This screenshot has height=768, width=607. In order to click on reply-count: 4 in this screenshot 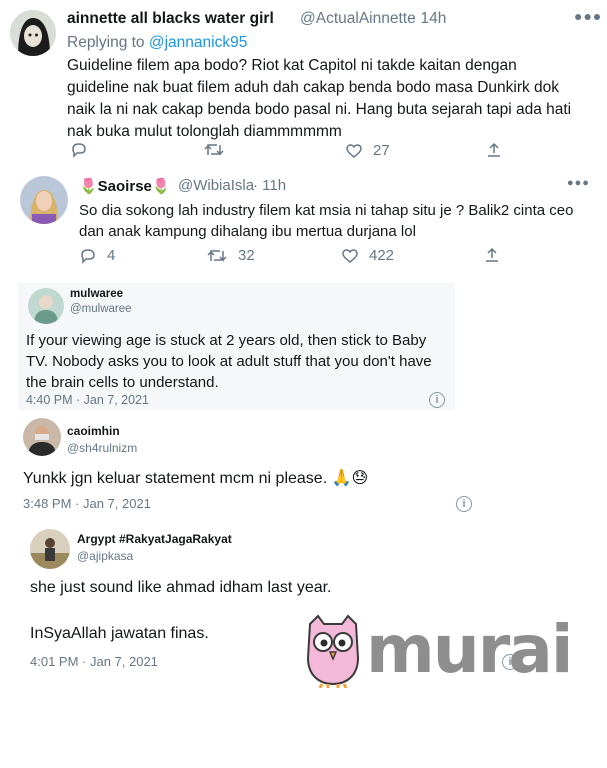, I will do `click(111, 255)`.